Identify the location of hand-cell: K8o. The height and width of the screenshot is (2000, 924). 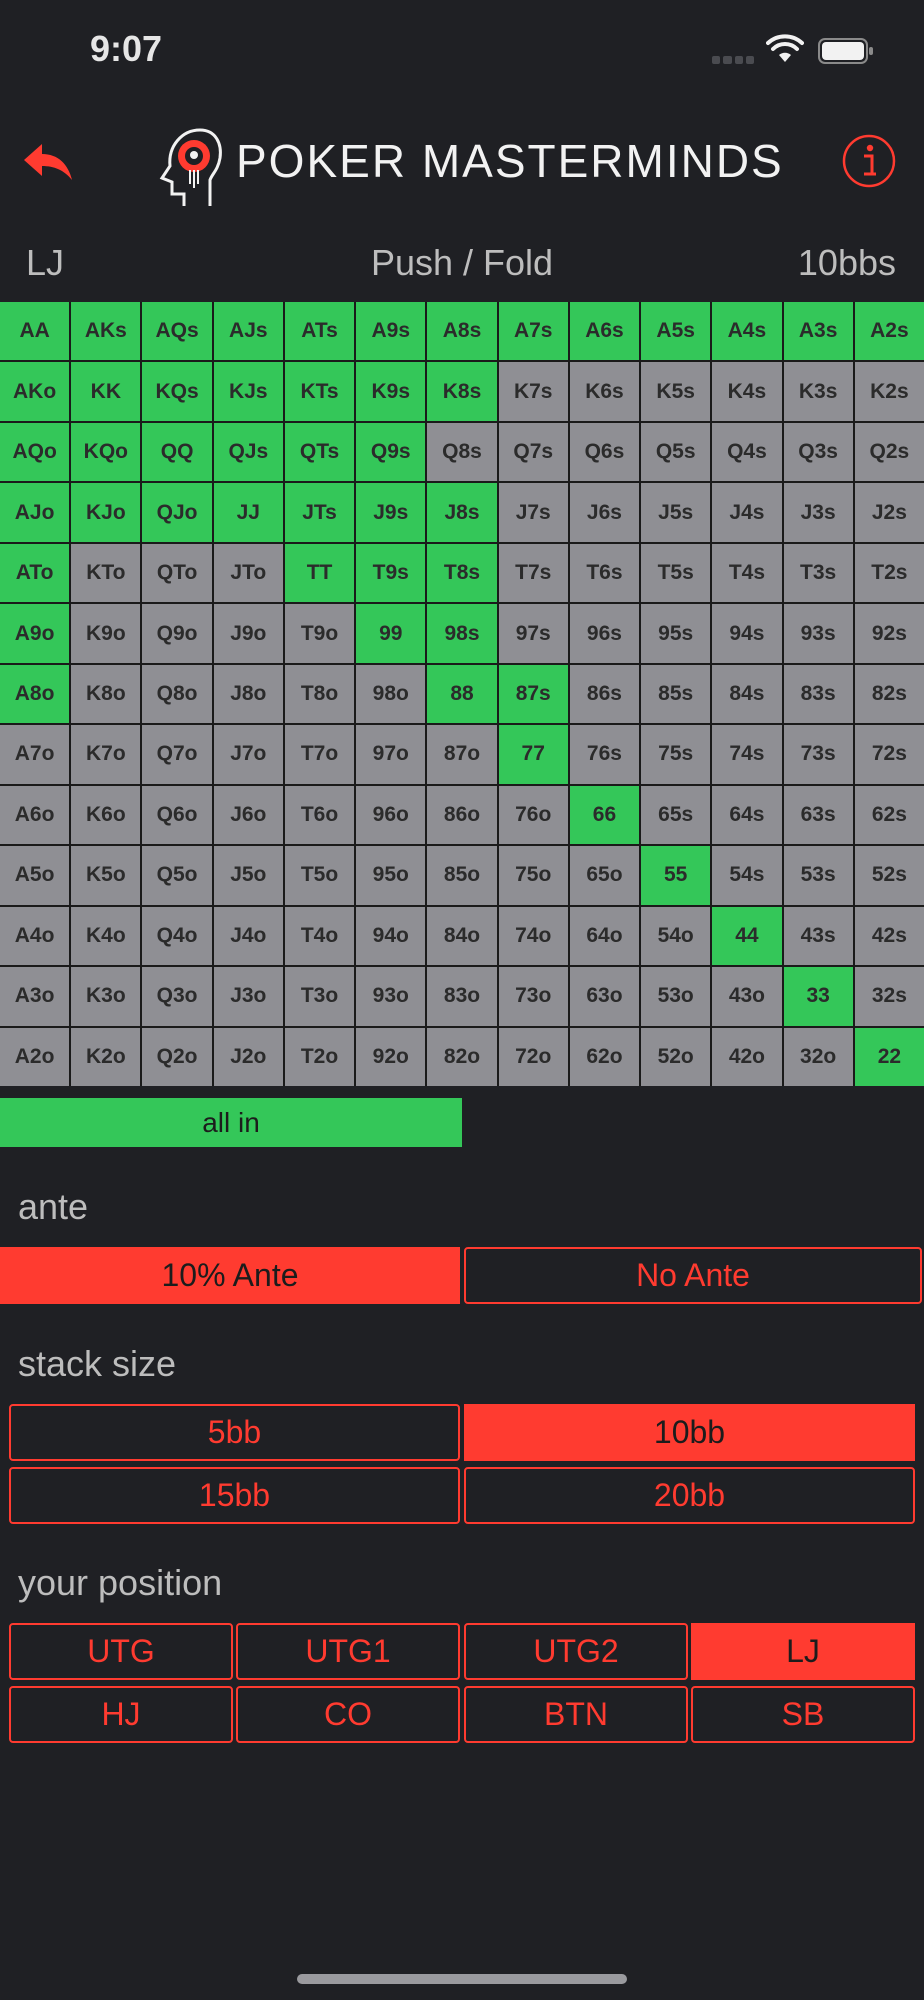
(106, 694).